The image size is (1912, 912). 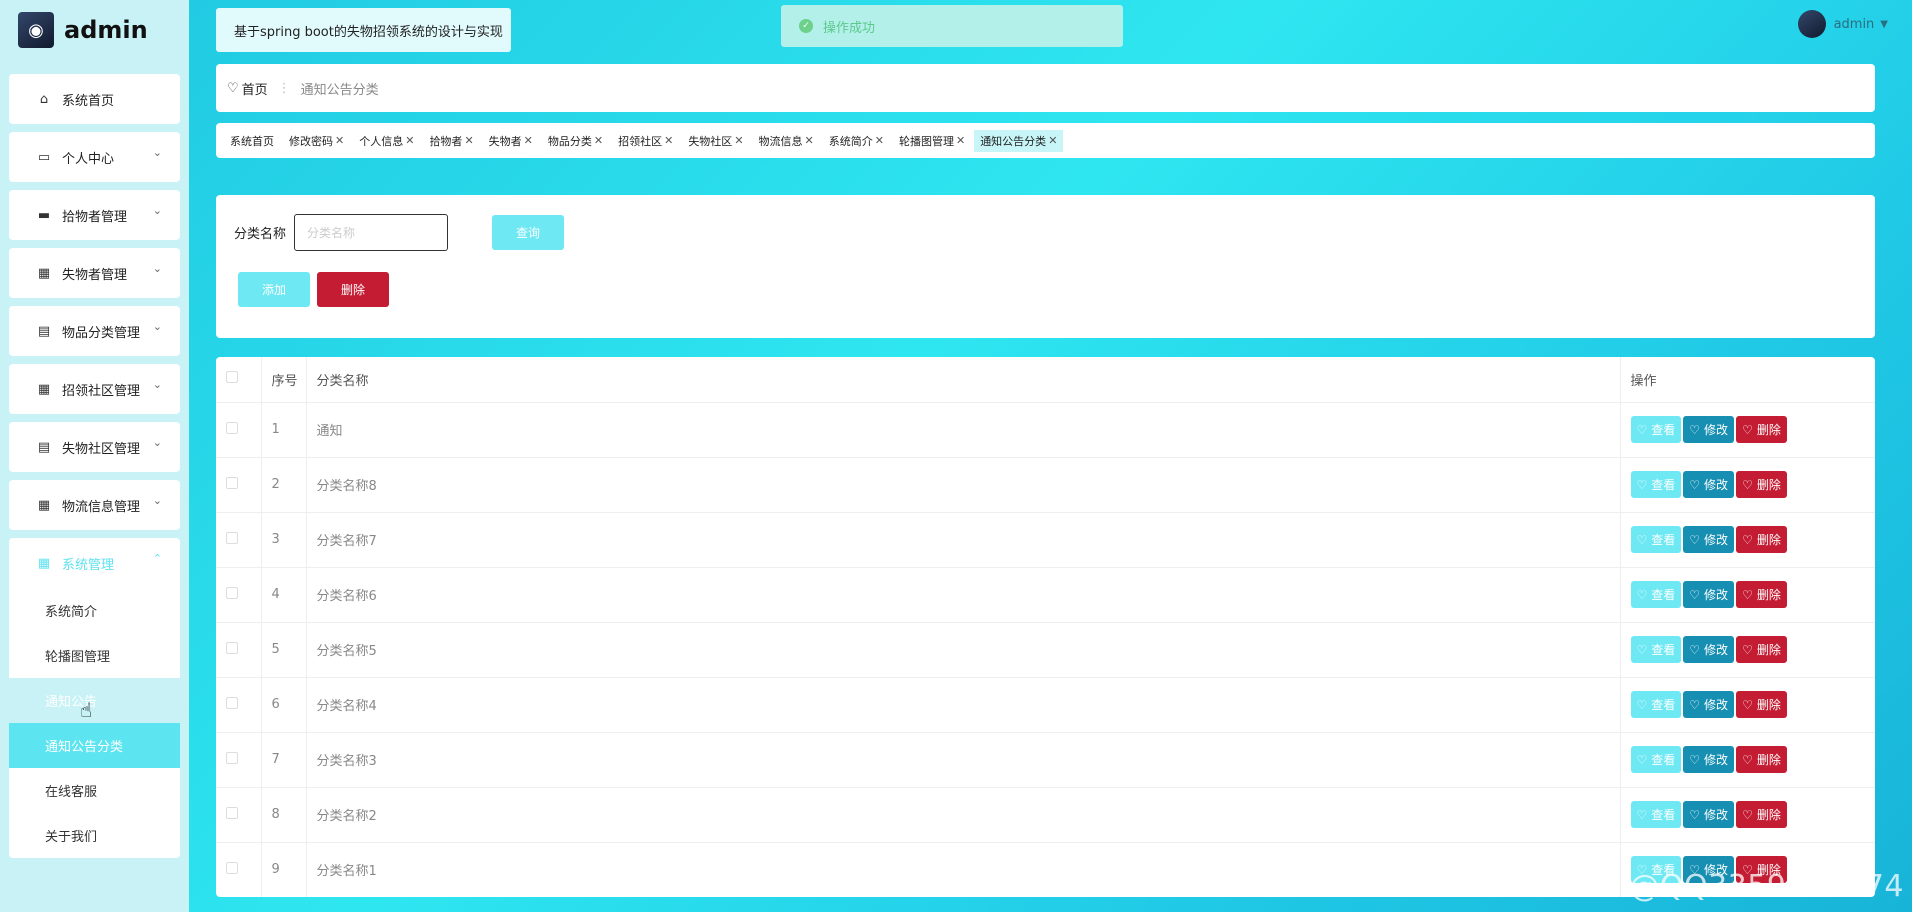 I want to click on sidebar-item-home: ⌂ 系统首页, so click(x=94, y=99).